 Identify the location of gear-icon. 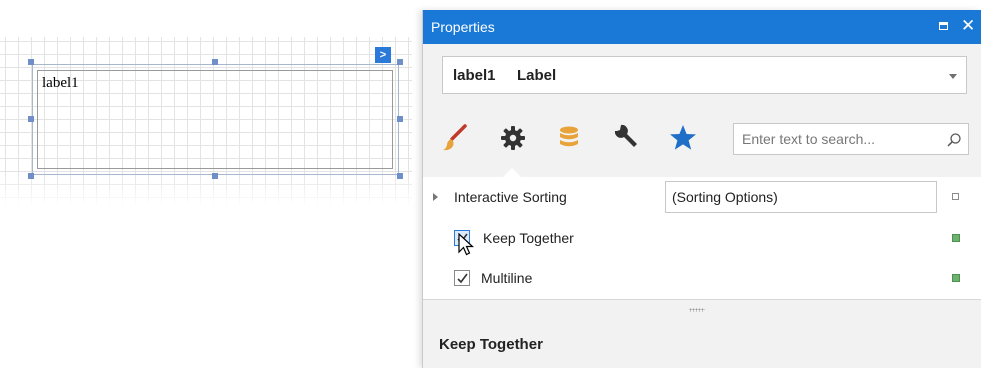
(513, 138).